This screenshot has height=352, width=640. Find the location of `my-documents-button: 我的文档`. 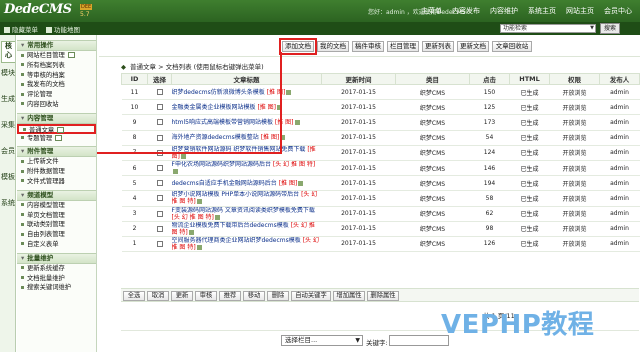

my-documents-button: 我的文档 is located at coordinates (333, 46).